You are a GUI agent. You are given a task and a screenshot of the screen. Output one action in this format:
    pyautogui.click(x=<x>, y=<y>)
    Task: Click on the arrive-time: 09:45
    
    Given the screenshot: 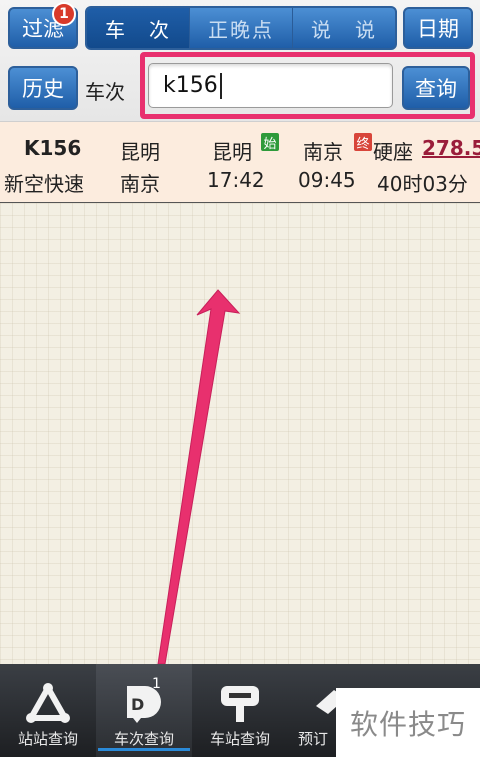 What is the action you would take?
    pyautogui.click(x=327, y=180)
    